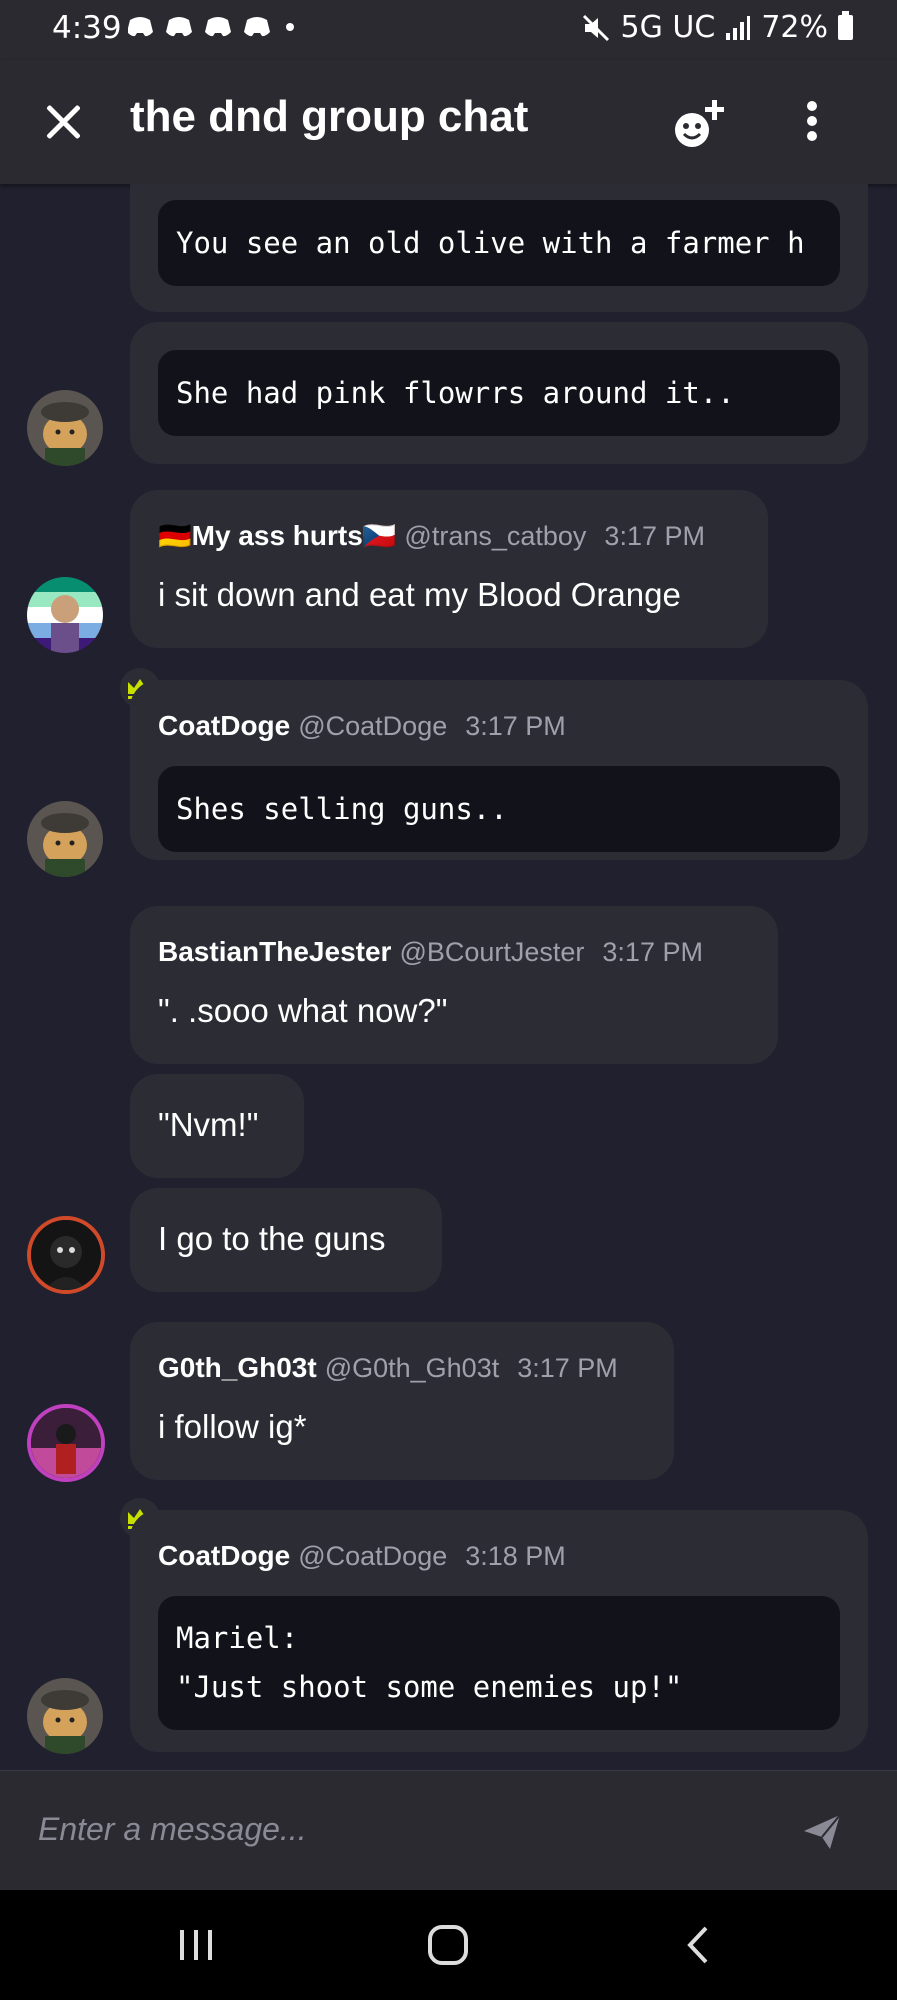  Describe the element at coordinates (232, 1426) in the screenshot. I see `message-text: i follow ig*` at that location.